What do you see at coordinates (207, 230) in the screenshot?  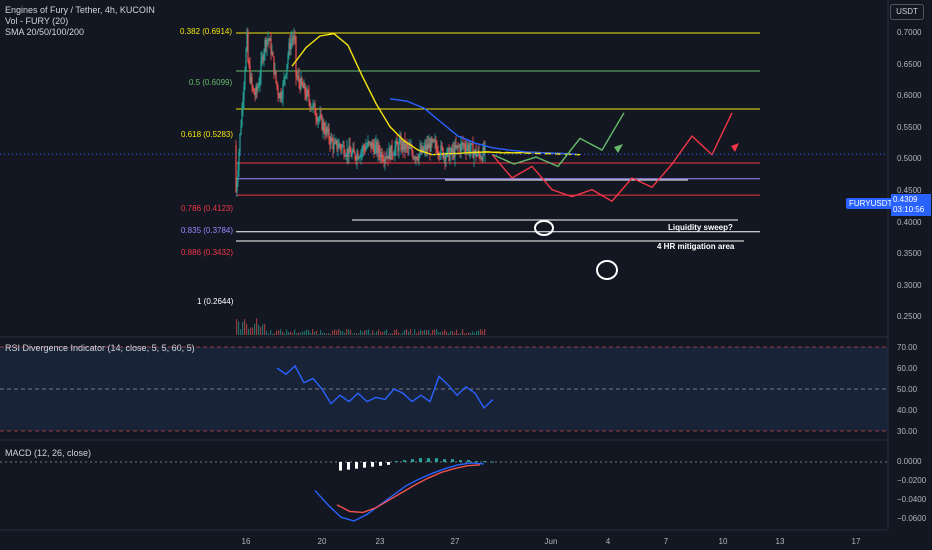 I see `fib-label-0835: 0.835 (0.3784)` at bounding box center [207, 230].